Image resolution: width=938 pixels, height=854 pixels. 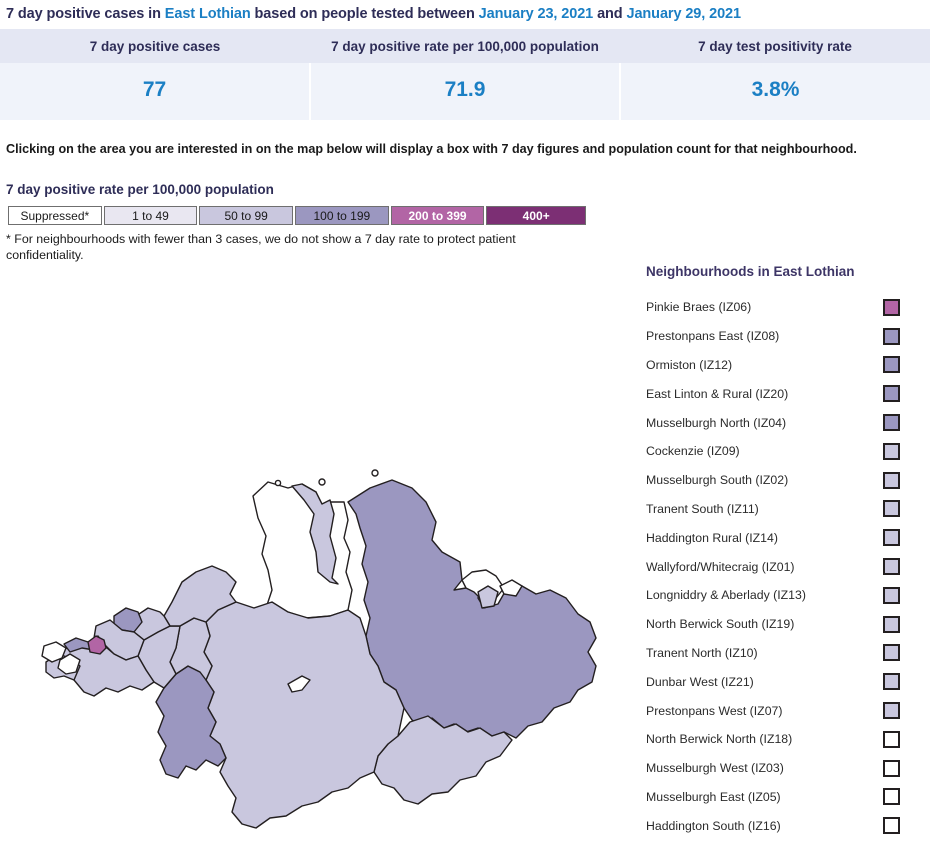 What do you see at coordinates (702, 508) in the screenshot?
I see `neighbourhood-label: Tranent South (IZ11)` at bounding box center [702, 508].